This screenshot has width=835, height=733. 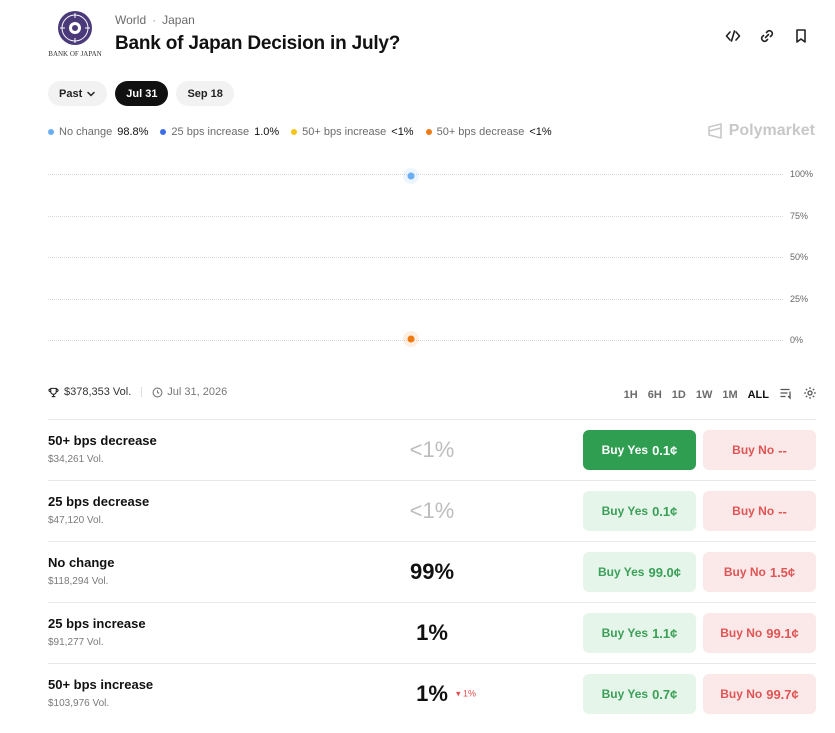 I want to click on buy-no-price: 1.5¢, so click(x=782, y=572).